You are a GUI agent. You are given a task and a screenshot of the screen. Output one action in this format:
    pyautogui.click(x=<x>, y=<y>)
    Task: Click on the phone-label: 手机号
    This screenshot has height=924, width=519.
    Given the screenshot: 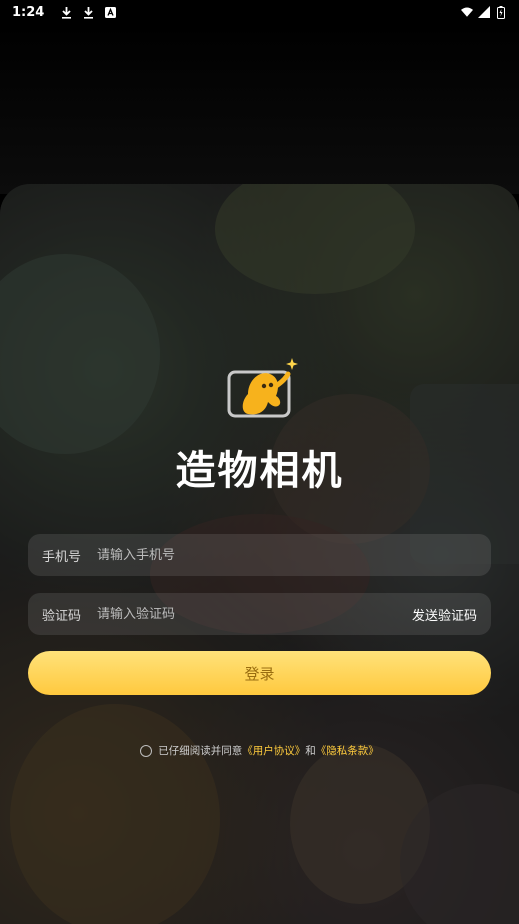 What is the action you would take?
    pyautogui.click(x=62, y=557)
    